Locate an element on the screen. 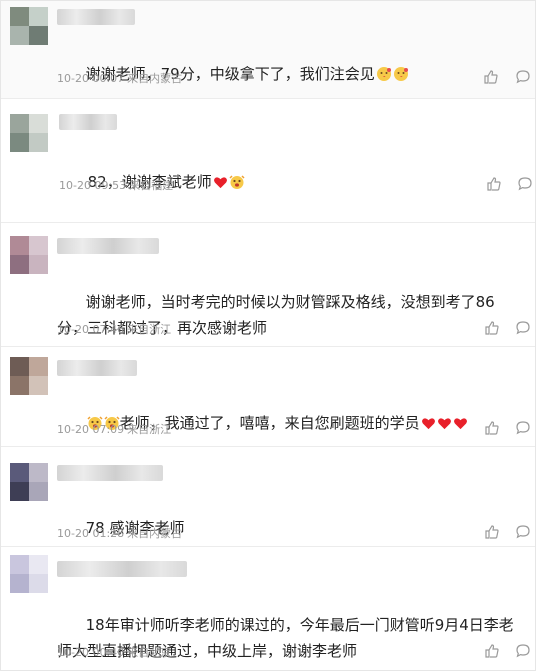  comment-meta: 10-20 01:28 来自内蒙古 is located at coordinates (120, 533).